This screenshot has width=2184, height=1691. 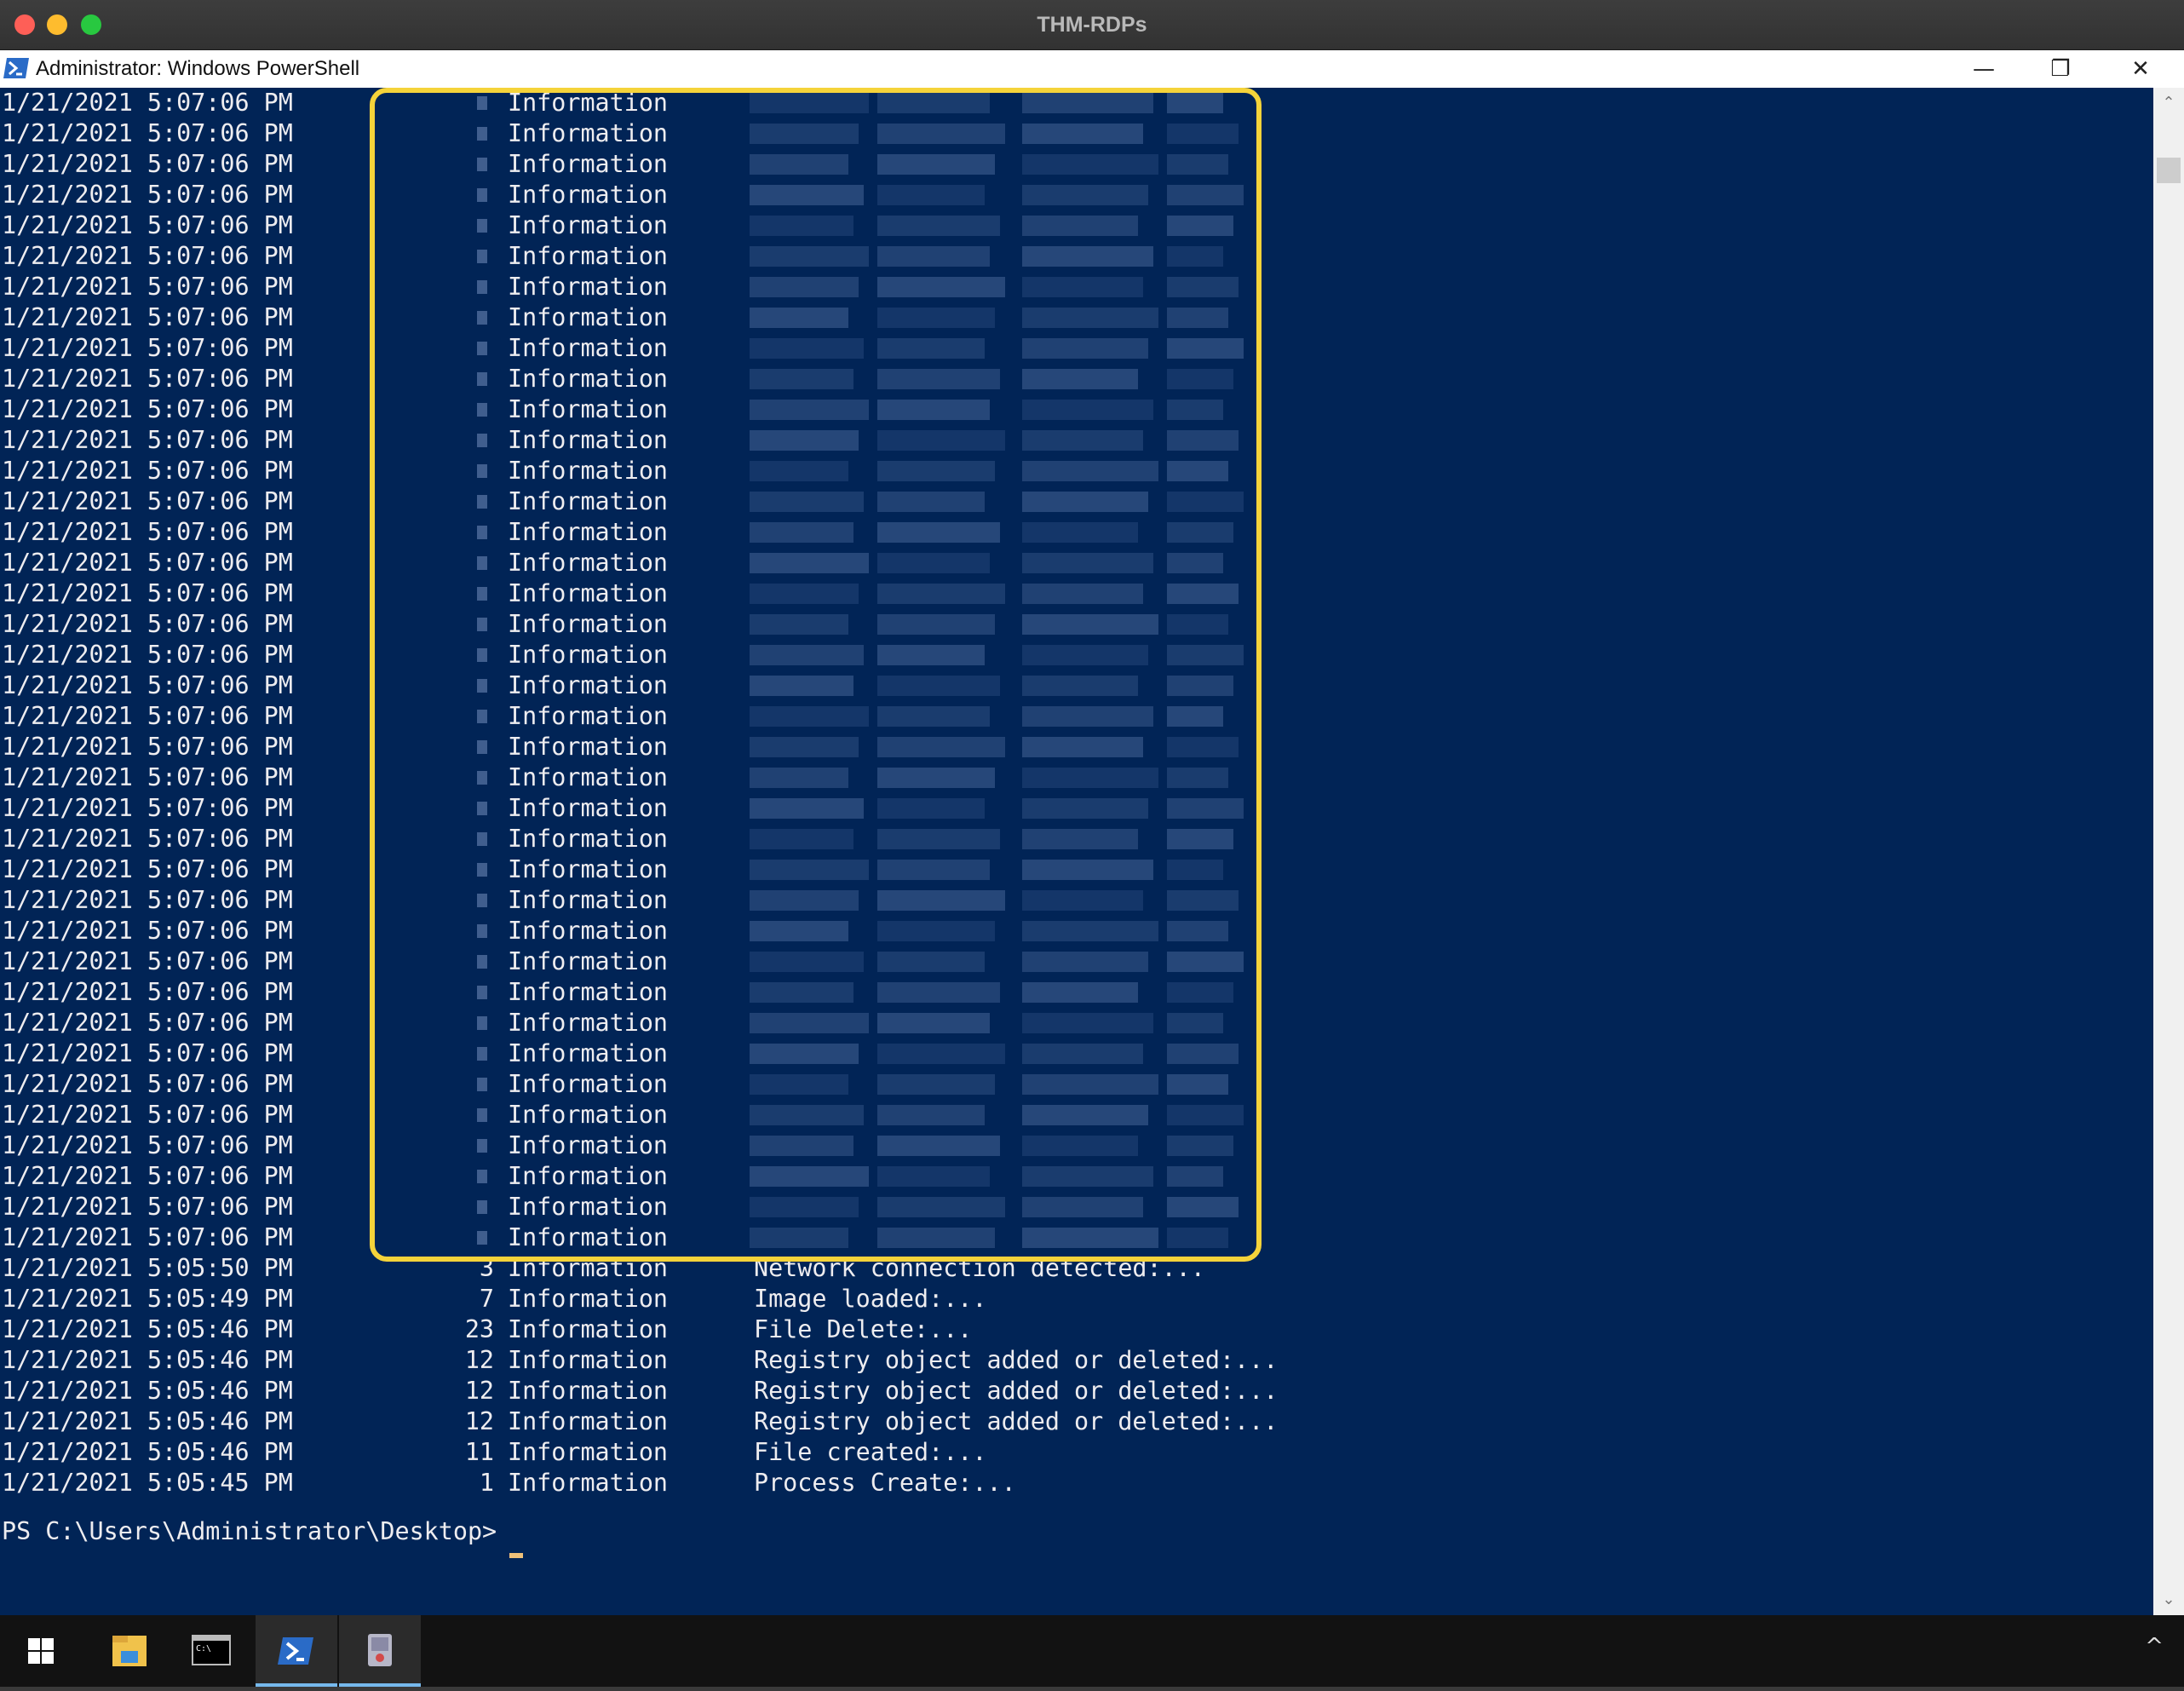 I want to click on svg-text: C:\, so click(x=203, y=1649).